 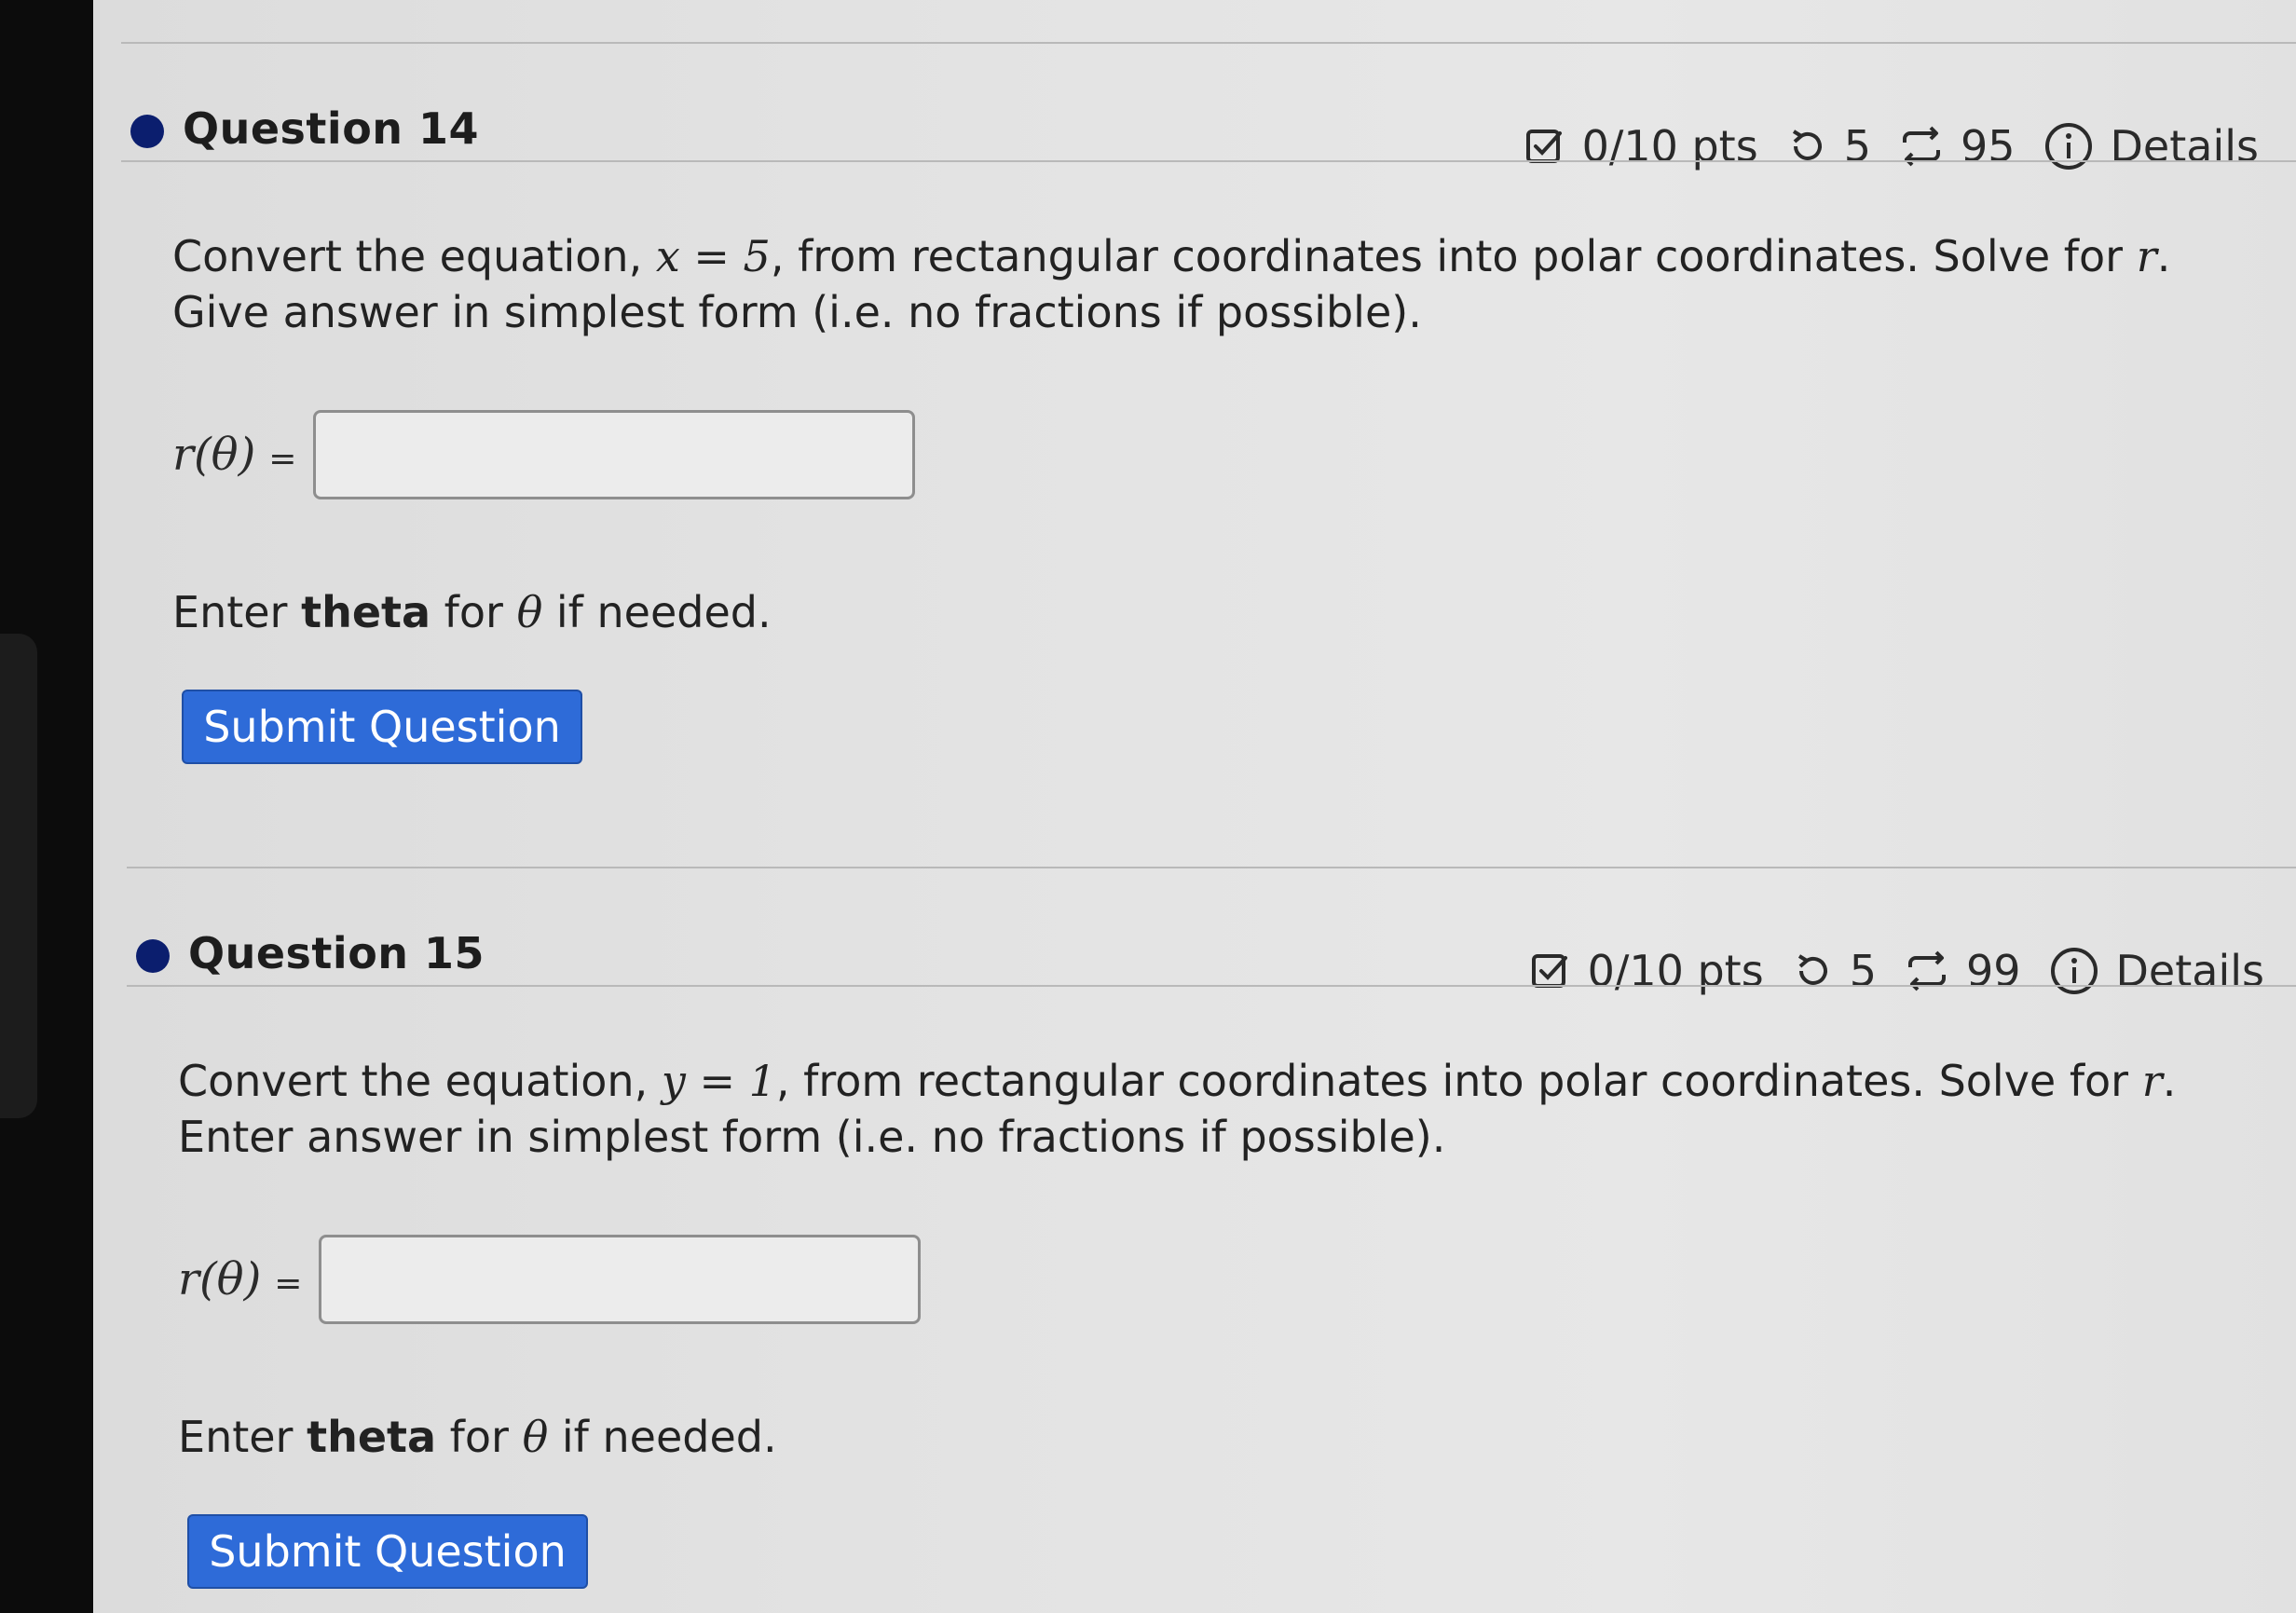 What do you see at coordinates (1993, 971) in the screenshot?
I see `submissions-count: 99` at bounding box center [1993, 971].